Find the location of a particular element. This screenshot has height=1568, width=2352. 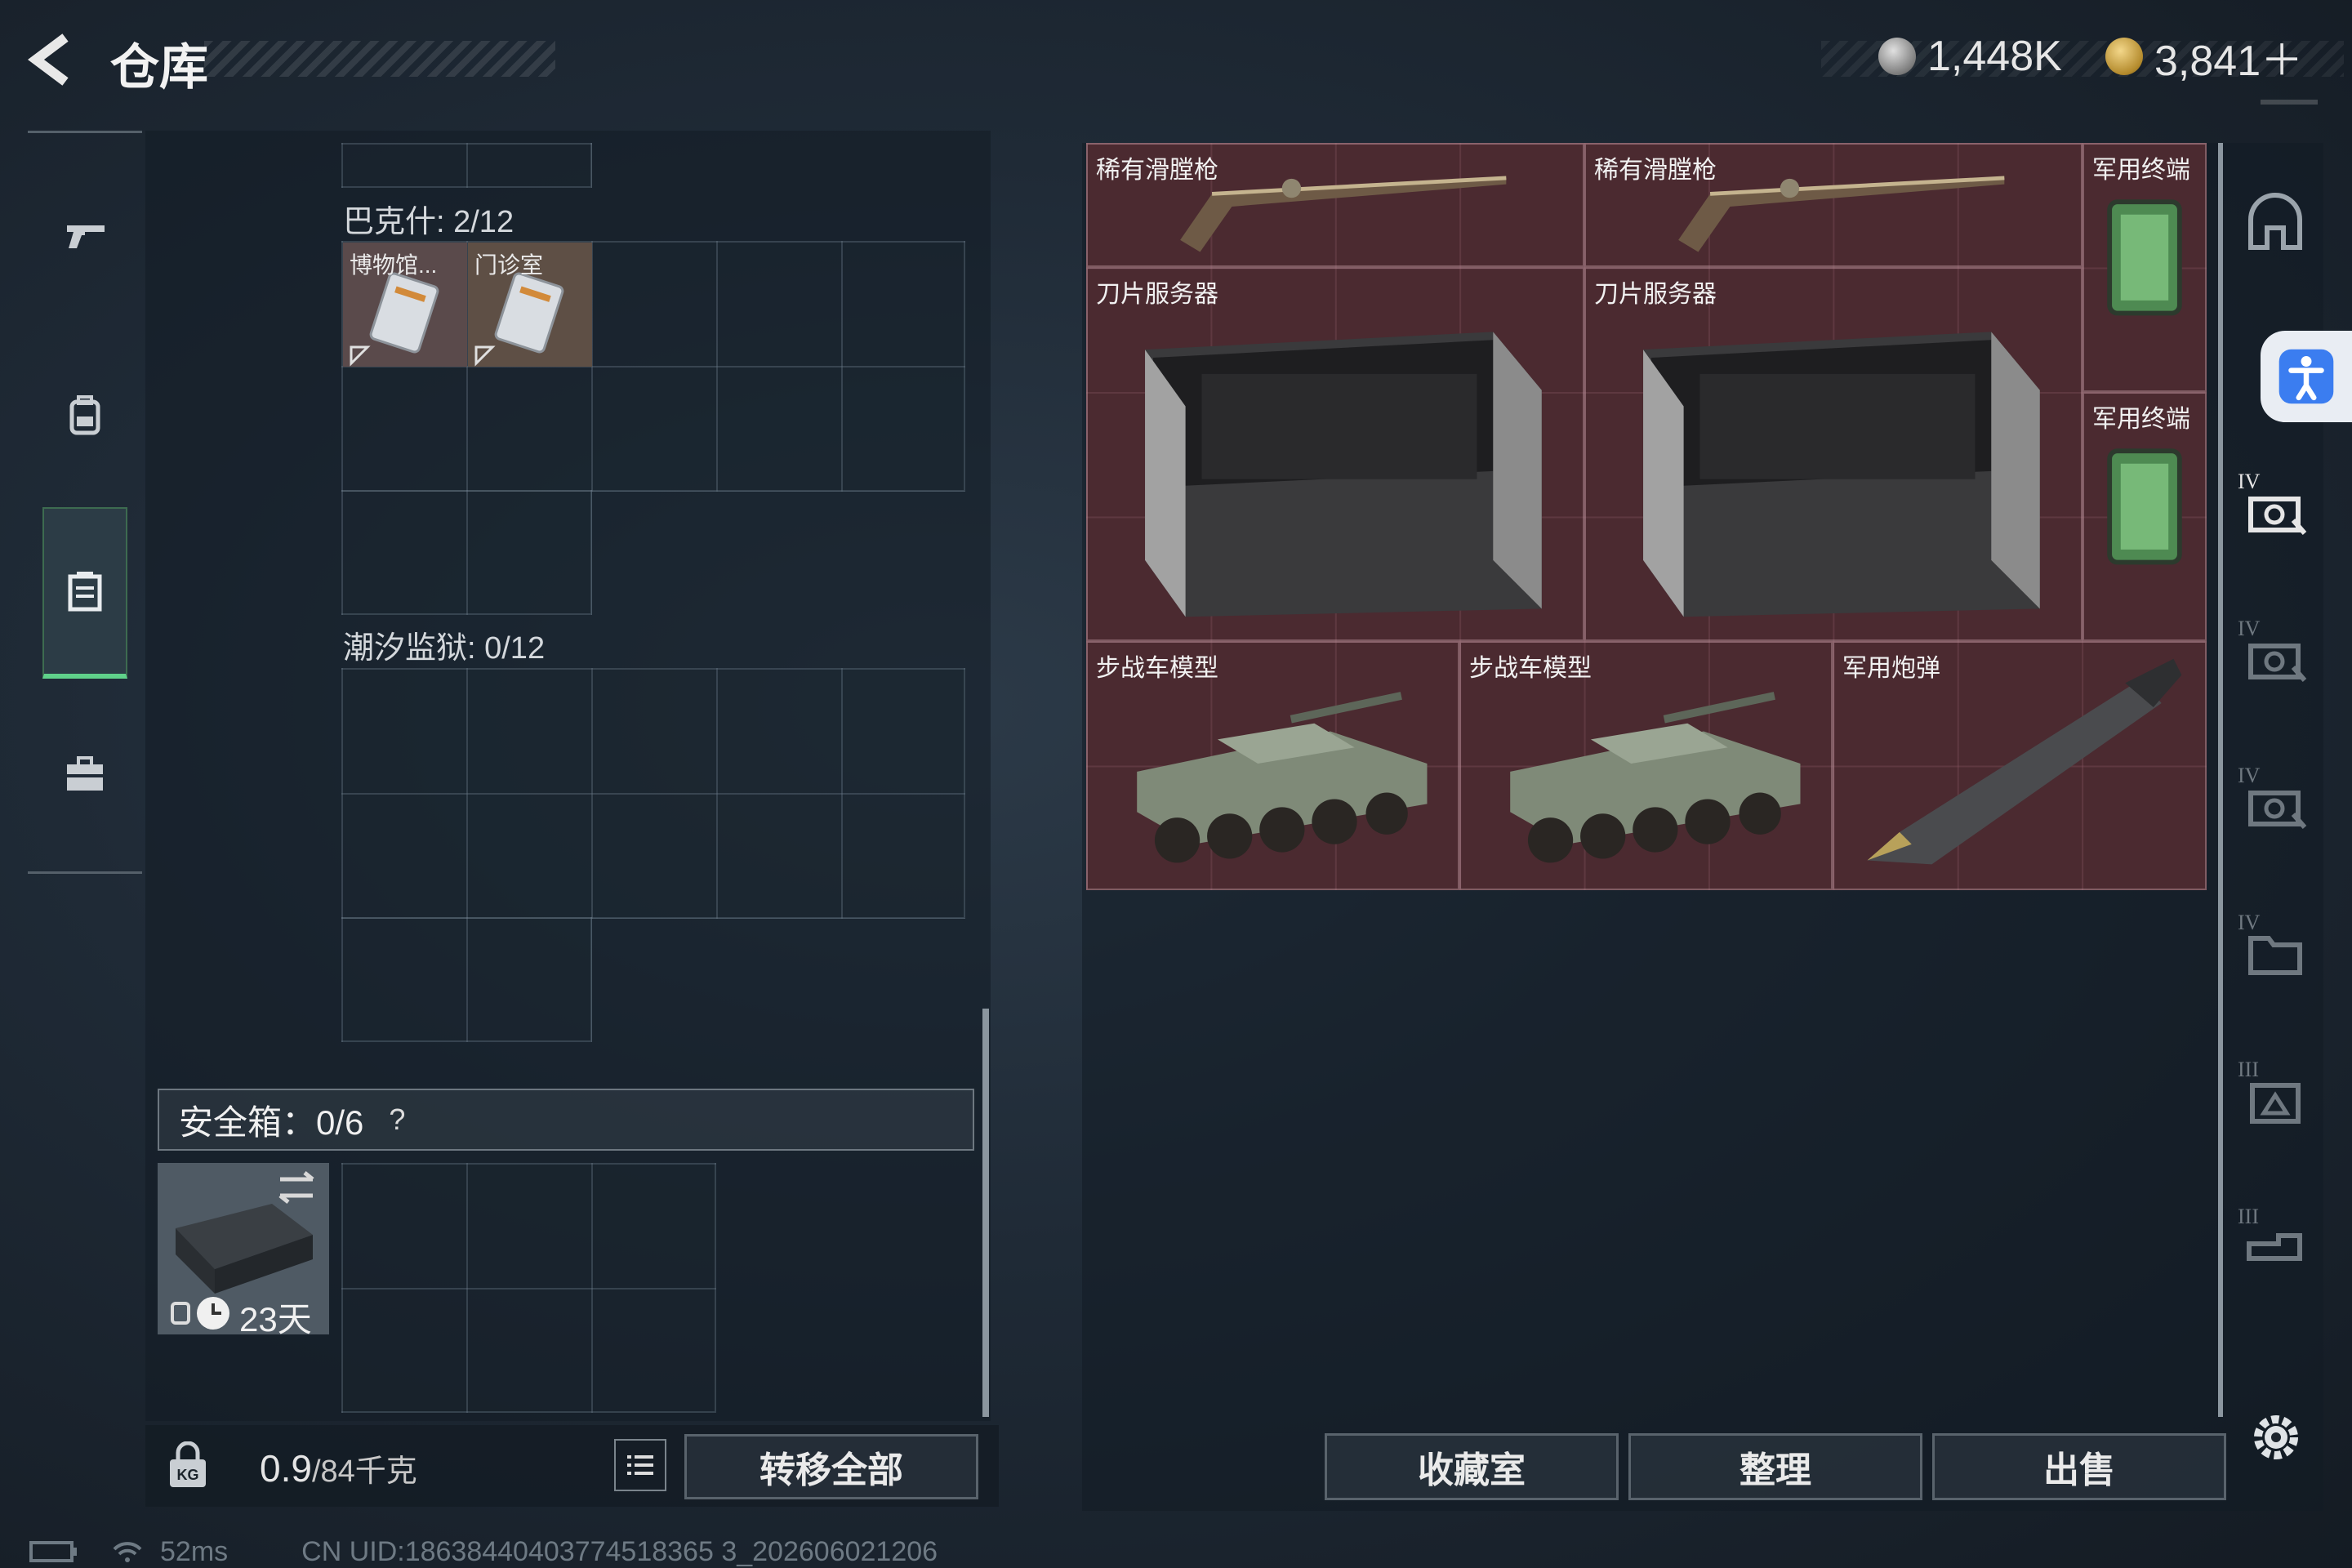

side-tab-folder: IV is located at coordinates (2275, 950).